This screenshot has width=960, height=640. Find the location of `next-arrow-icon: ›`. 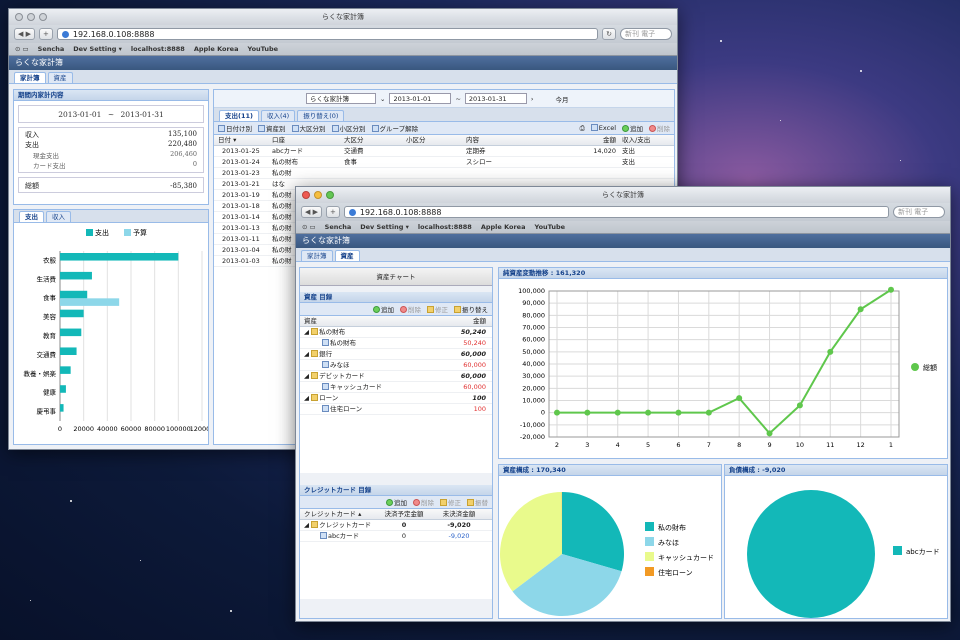

next-arrow-icon: › is located at coordinates (532, 99).